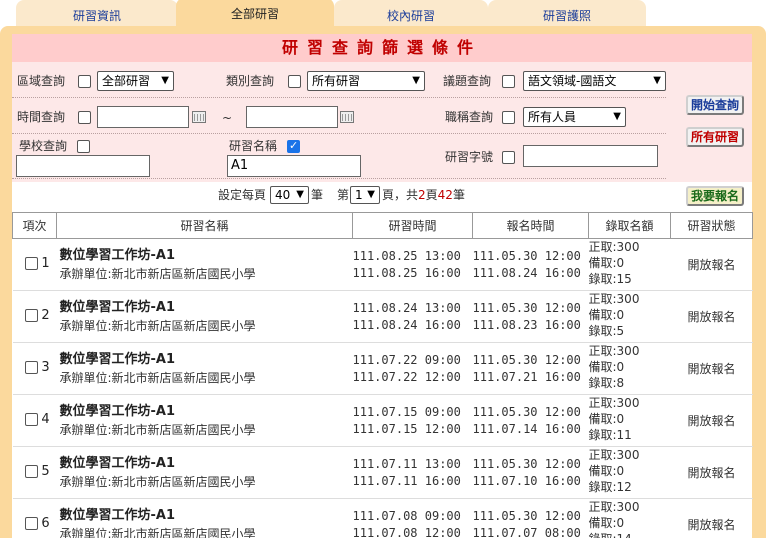 Image resolution: width=768 pixels, height=538 pixels. What do you see at coordinates (567, 13) in the screenshot?
I see `tab-course-passport: 研習護照` at bounding box center [567, 13].